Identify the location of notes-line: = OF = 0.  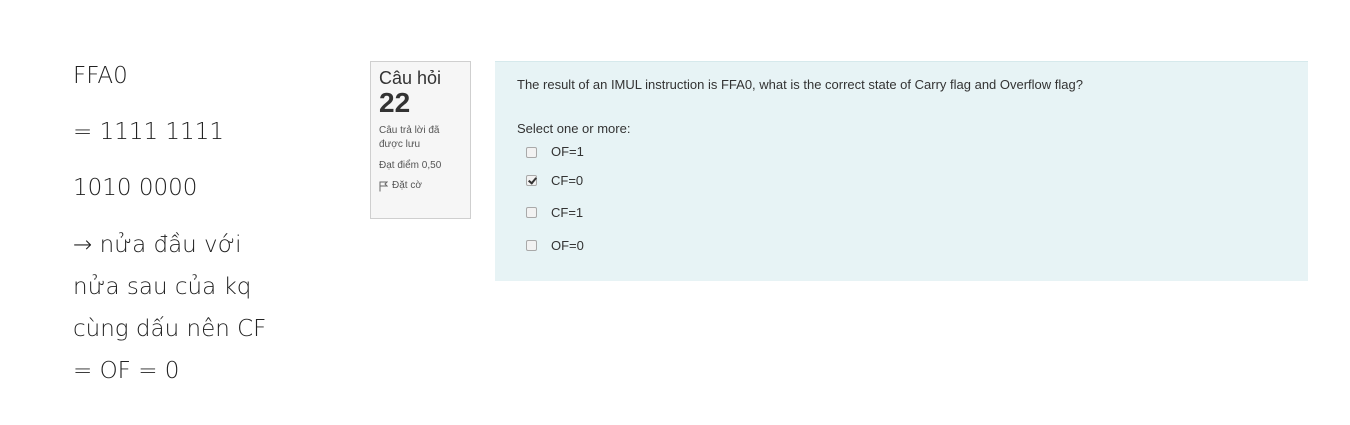
(126, 371).